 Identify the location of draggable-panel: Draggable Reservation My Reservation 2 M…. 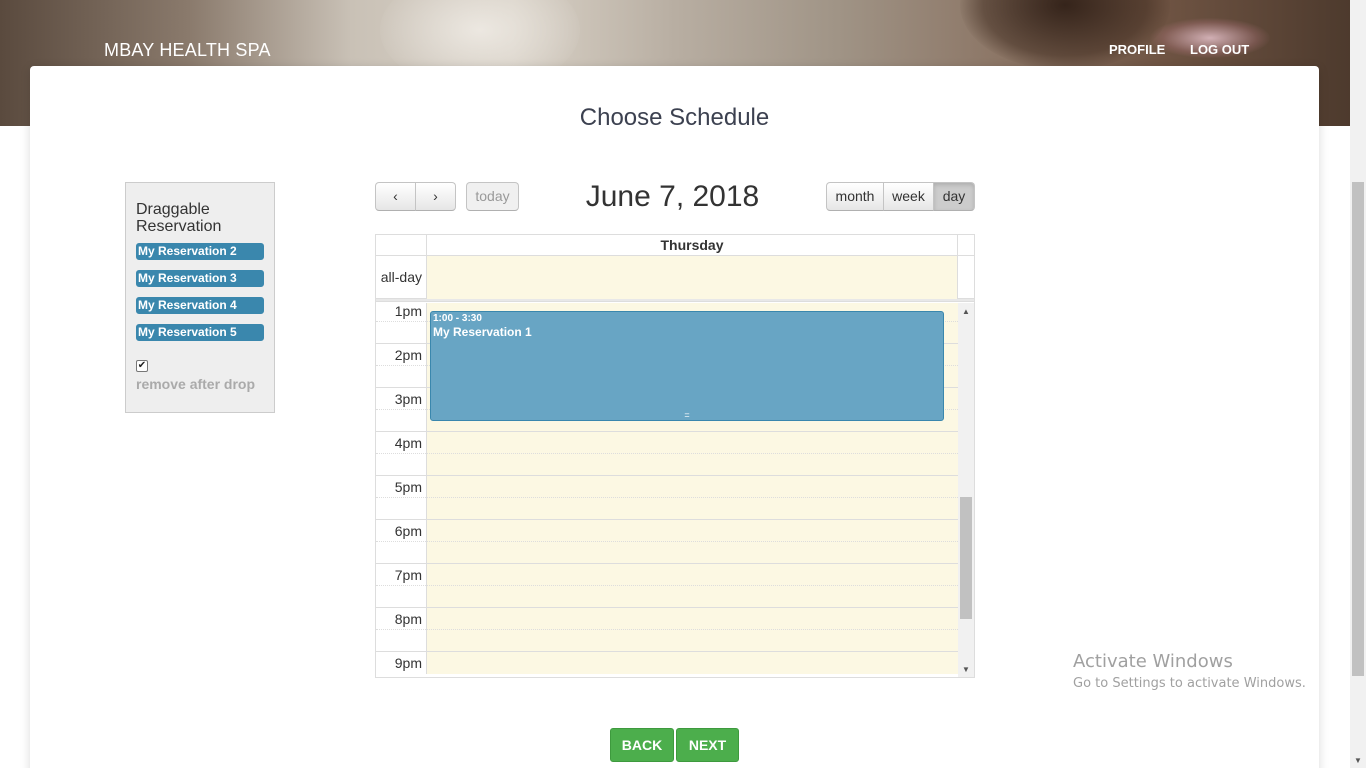
(200, 297).